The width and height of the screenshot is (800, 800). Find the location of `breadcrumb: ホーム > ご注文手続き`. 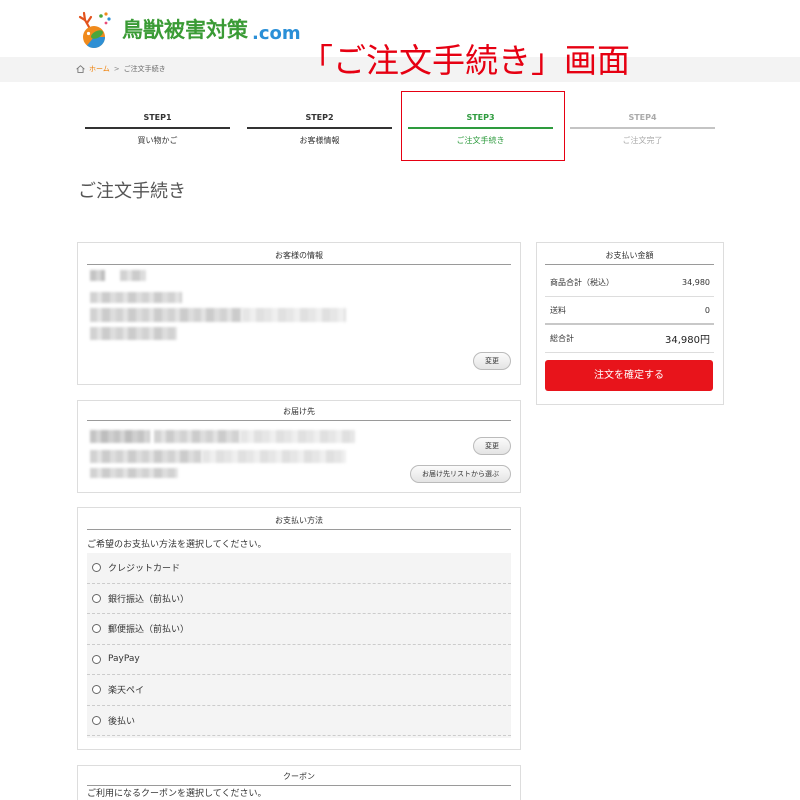

breadcrumb: ホーム > ご注文手続き is located at coordinates (121, 69).